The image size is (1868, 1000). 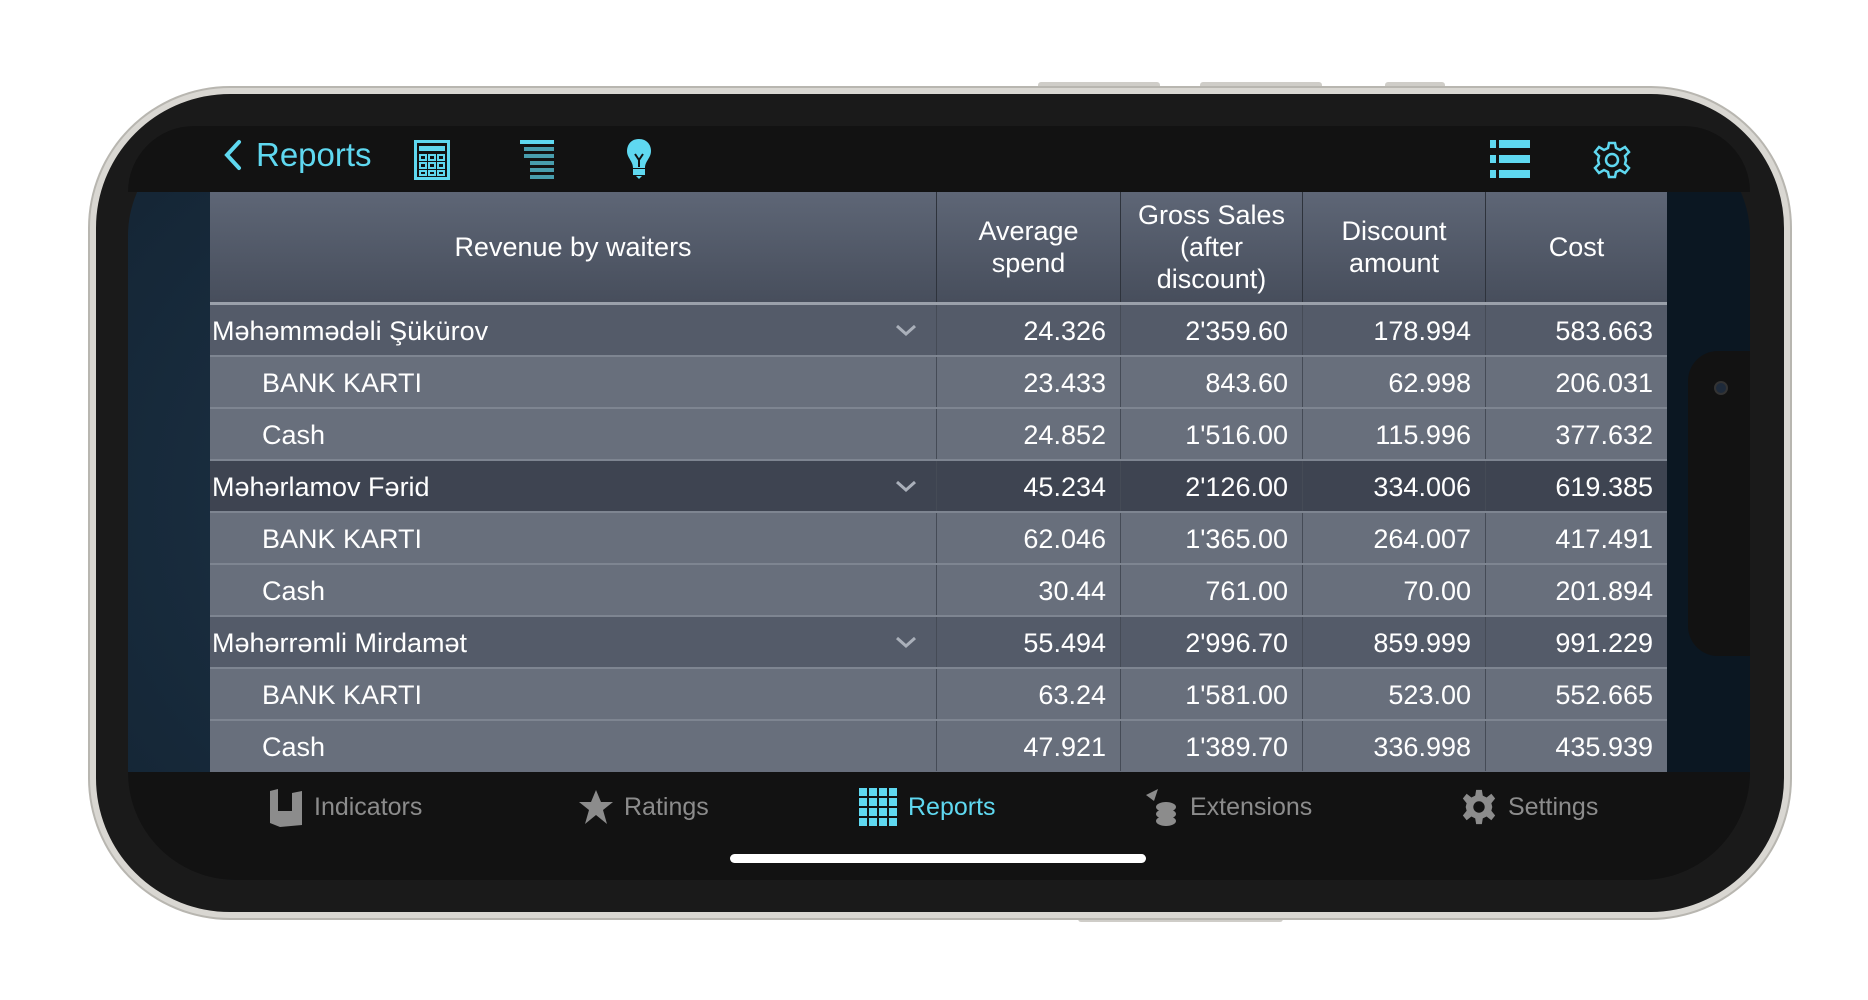 What do you see at coordinates (1028, 382) in the screenshot?
I see `row-value: 23.433` at bounding box center [1028, 382].